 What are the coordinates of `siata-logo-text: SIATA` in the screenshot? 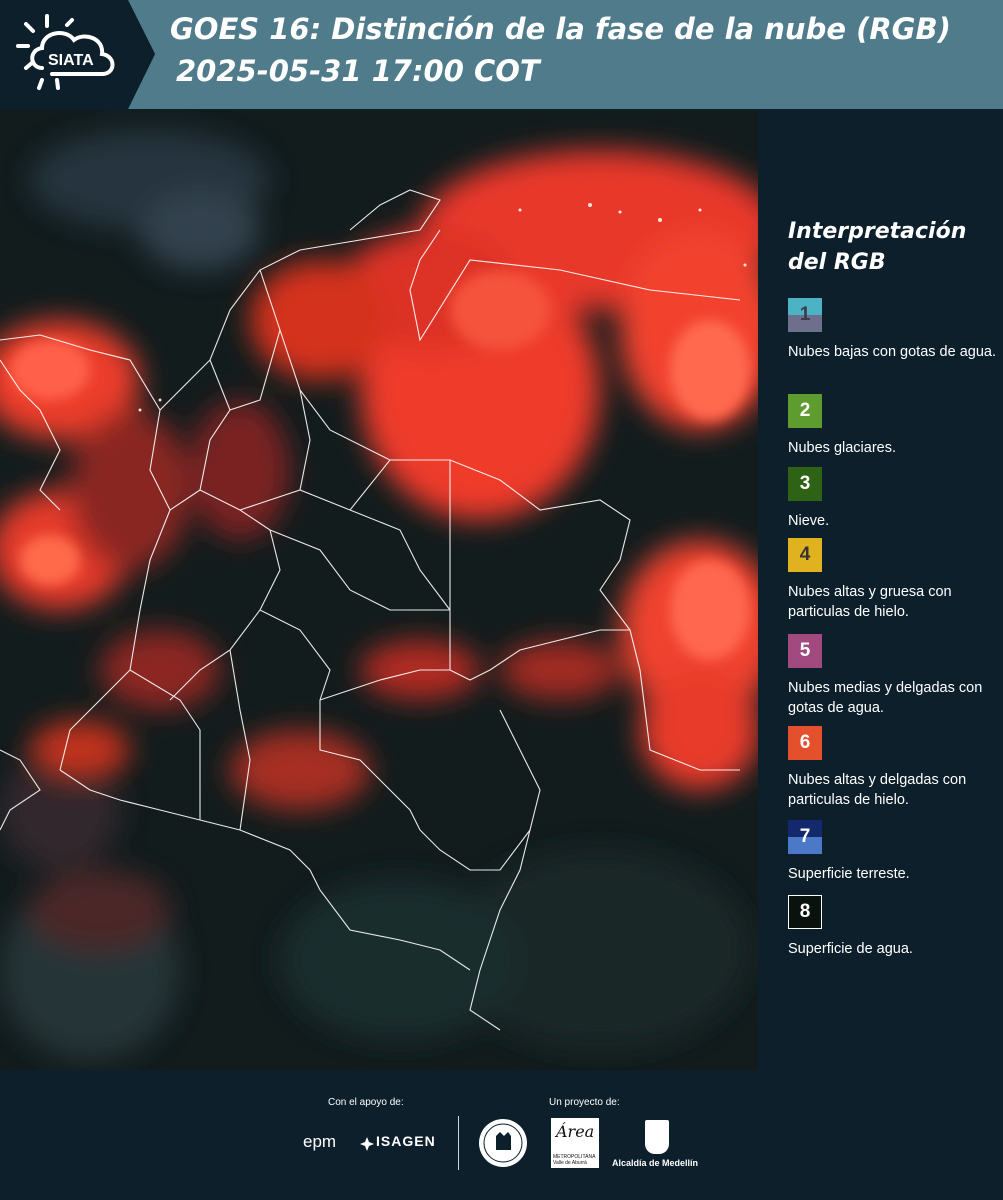 It's located at (71, 60).